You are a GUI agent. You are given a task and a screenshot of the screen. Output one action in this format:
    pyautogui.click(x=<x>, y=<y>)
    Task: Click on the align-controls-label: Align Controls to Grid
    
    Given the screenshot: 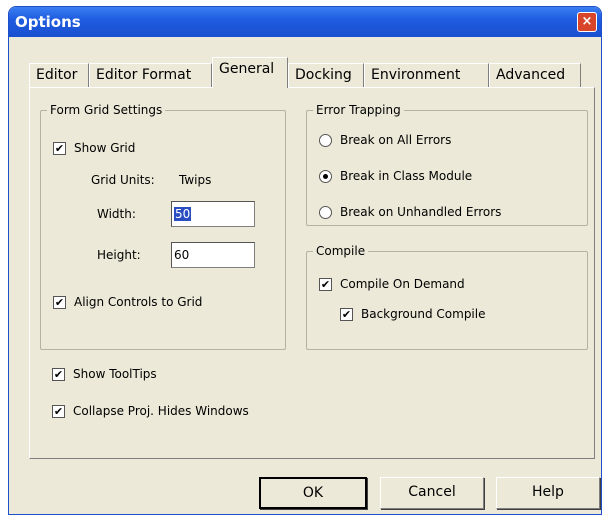 What is the action you would take?
    pyautogui.click(x=138, y=302)
    